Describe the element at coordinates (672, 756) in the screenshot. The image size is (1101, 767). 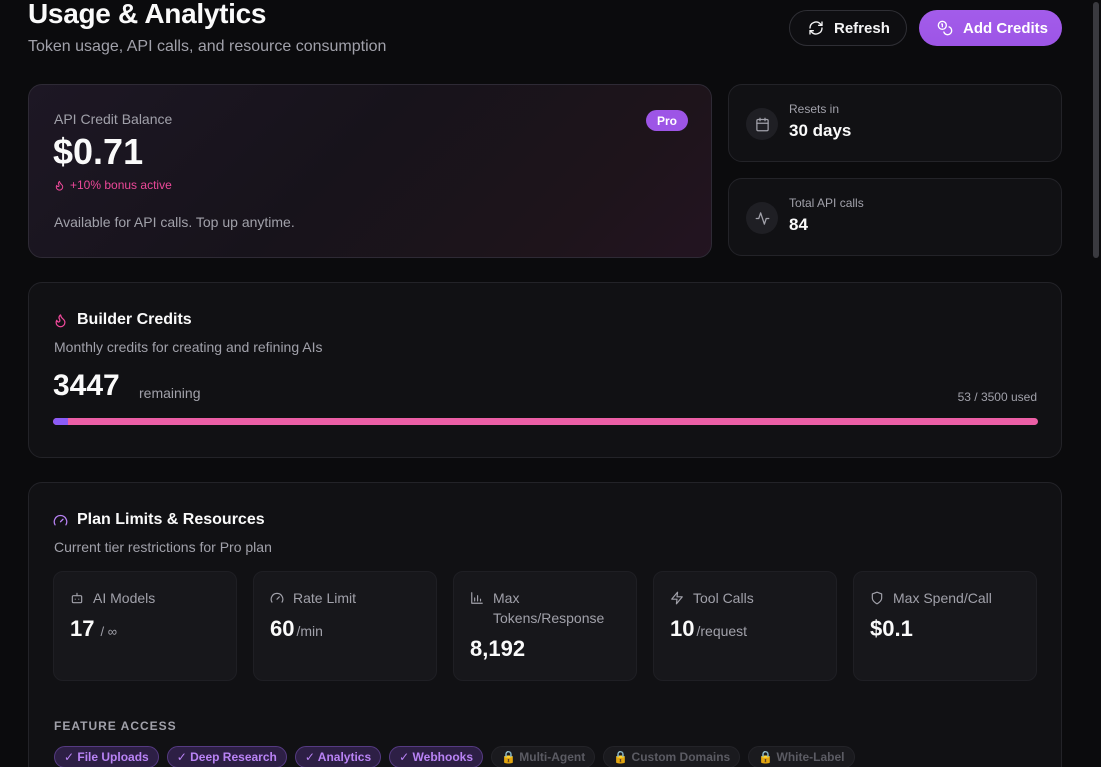
I see `feature-chip-custom-domains: 🔒 Custom Domains` at that location.